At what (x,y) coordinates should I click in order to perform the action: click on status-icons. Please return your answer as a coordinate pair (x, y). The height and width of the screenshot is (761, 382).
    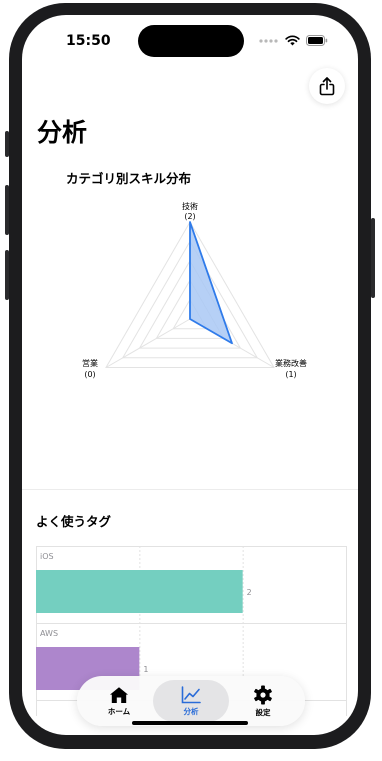
    Looking at the image, I should click on (293, 40).